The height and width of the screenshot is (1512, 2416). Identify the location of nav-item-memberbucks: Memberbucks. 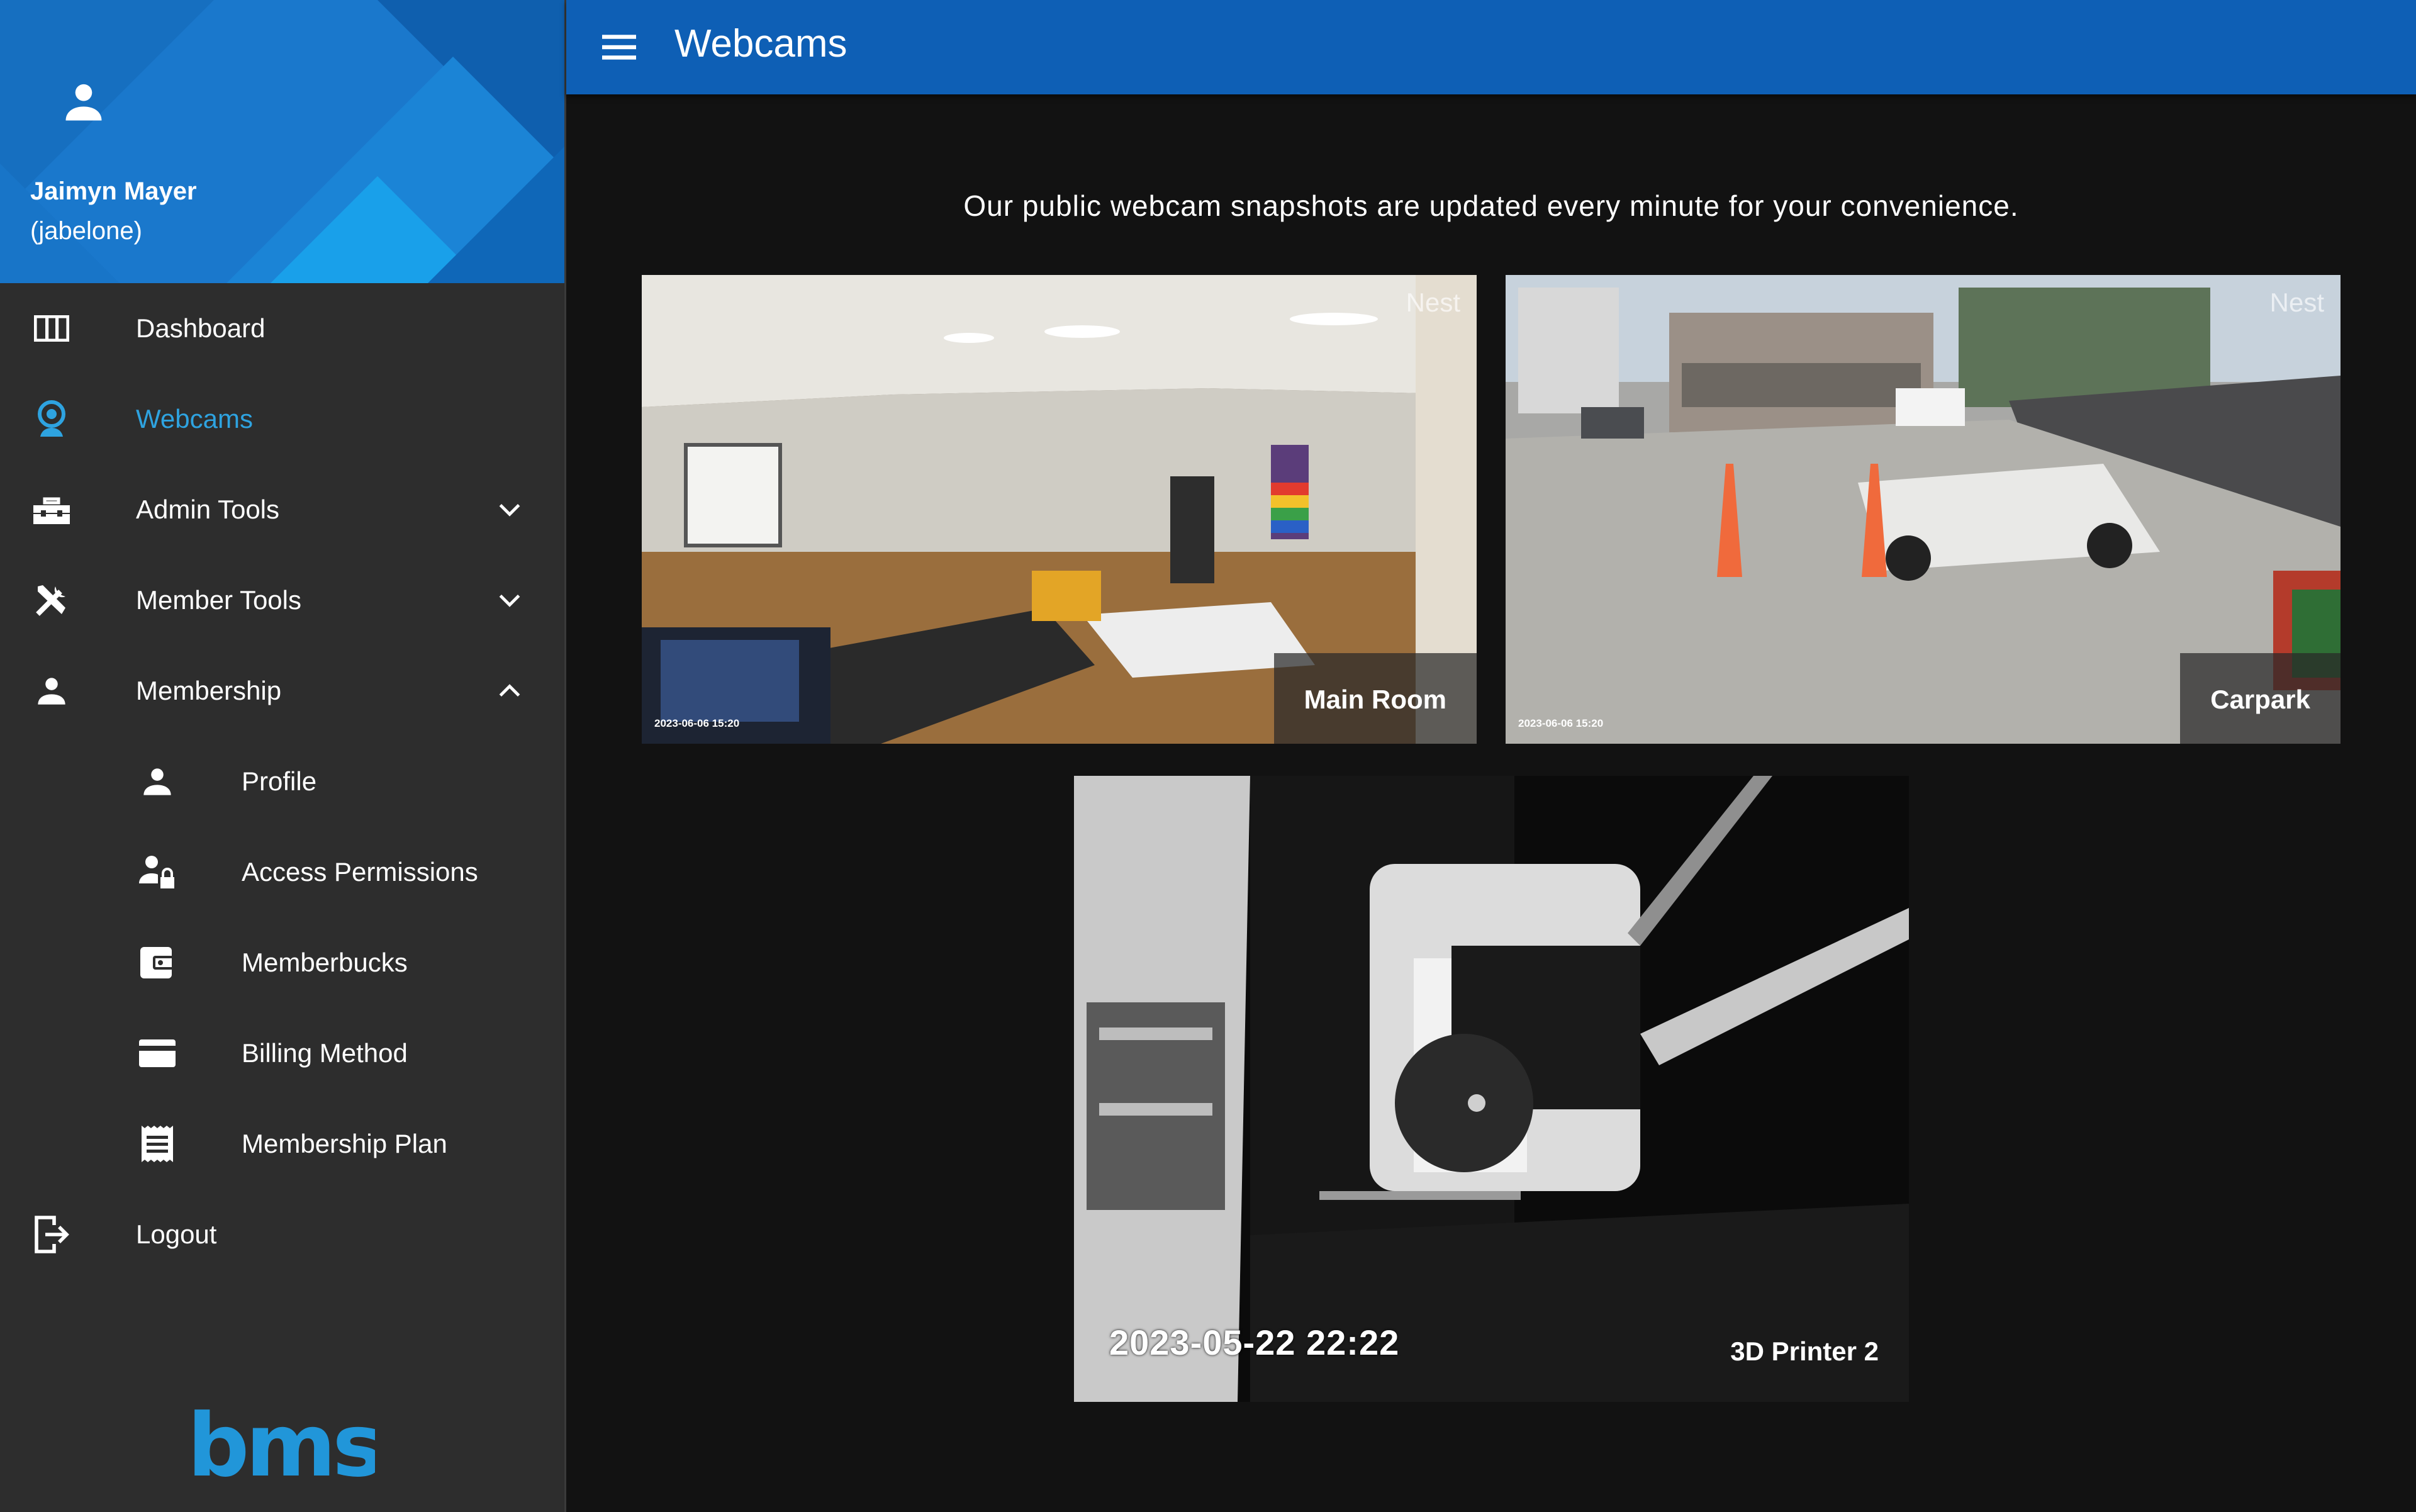
(282, 962).